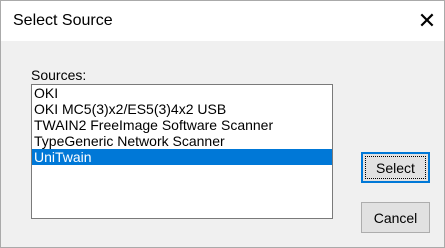 The image size is (445, 248). What do you see at coordinates (395, 167) in the screenshot?
I see `select-button: Select` at bounding box center [395, 167].